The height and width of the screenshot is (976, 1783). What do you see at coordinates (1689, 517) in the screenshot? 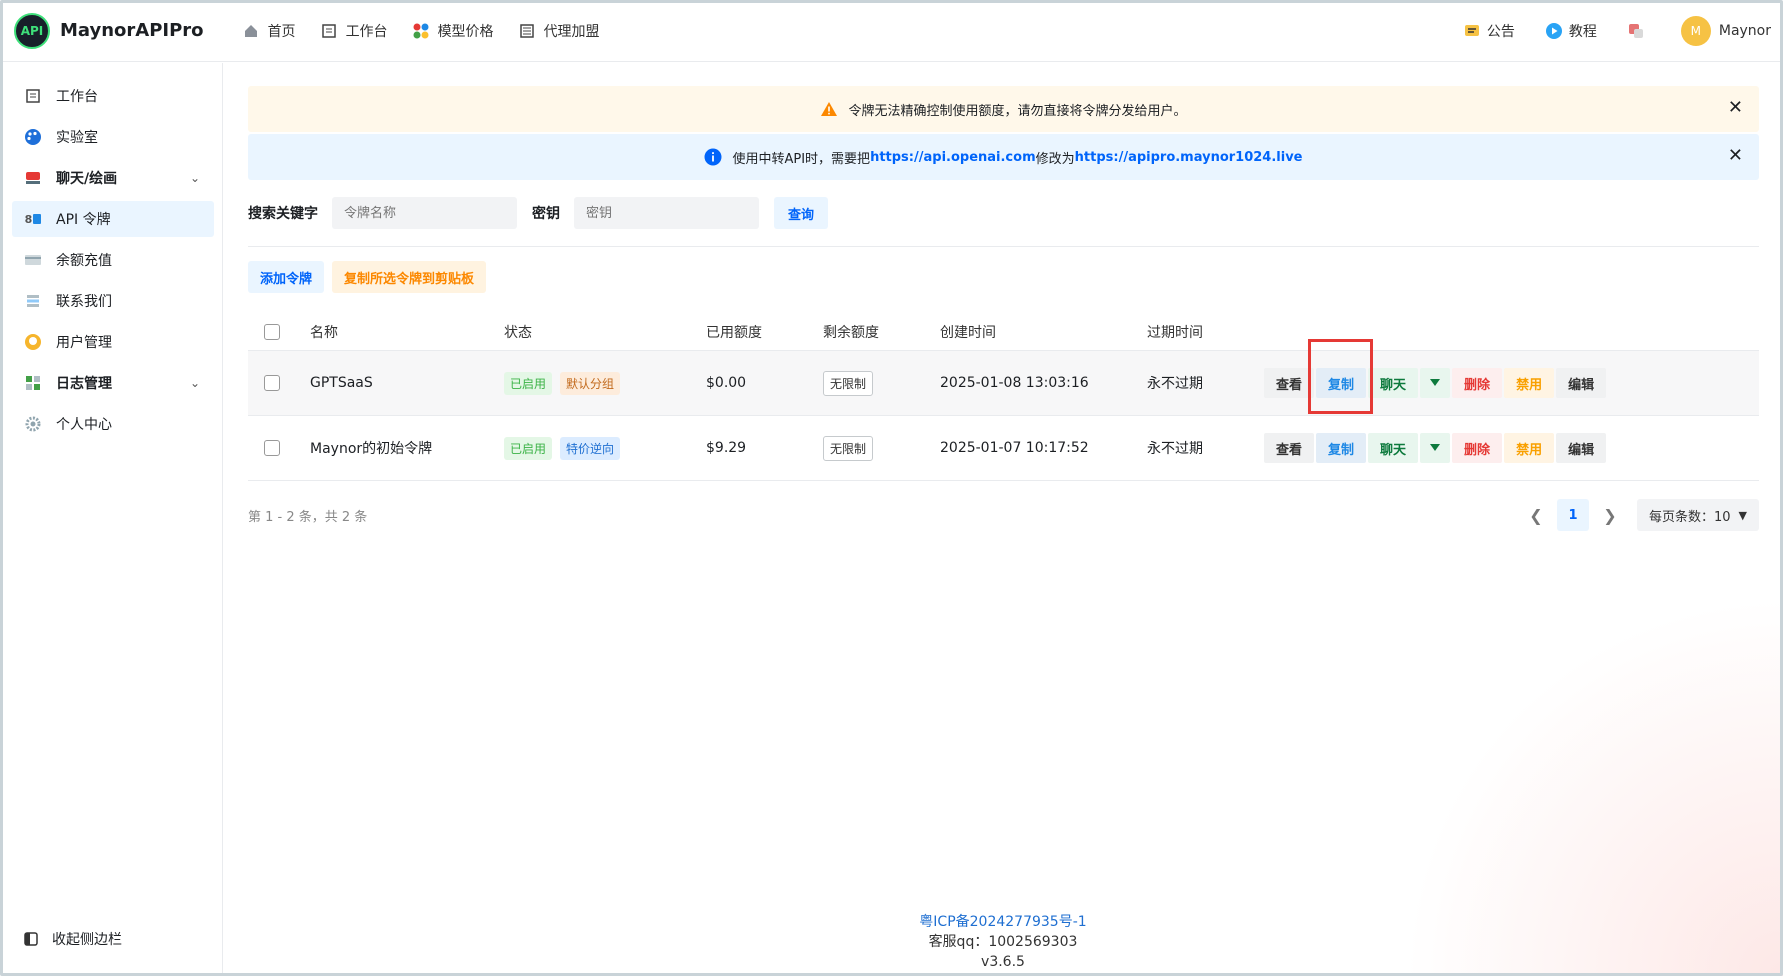
I see `page-size-label: 每页条数：10` at bounding box center [1689, 517].